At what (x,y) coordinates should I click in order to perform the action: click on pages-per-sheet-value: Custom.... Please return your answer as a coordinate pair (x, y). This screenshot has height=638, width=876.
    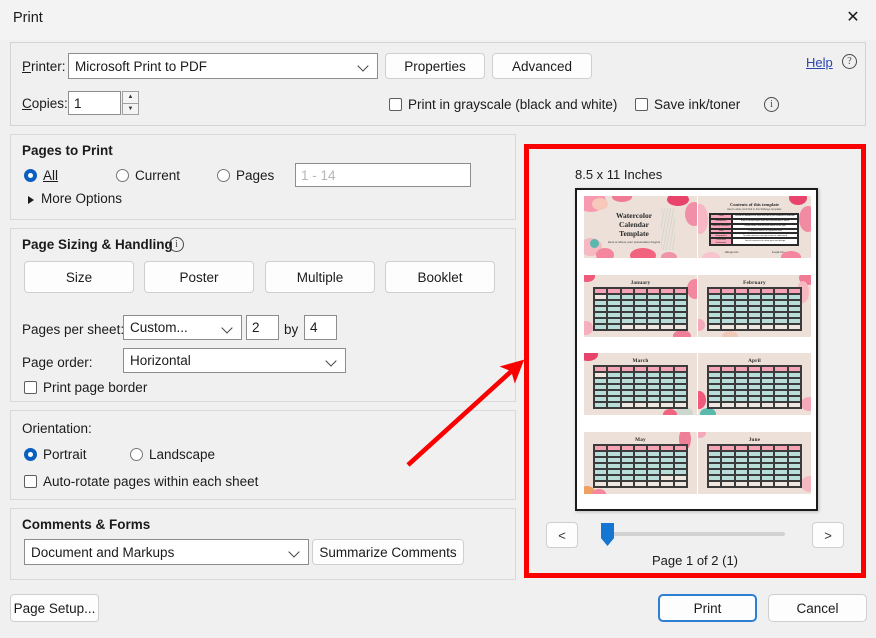
    Looking at the image, I should click on (159, 327).